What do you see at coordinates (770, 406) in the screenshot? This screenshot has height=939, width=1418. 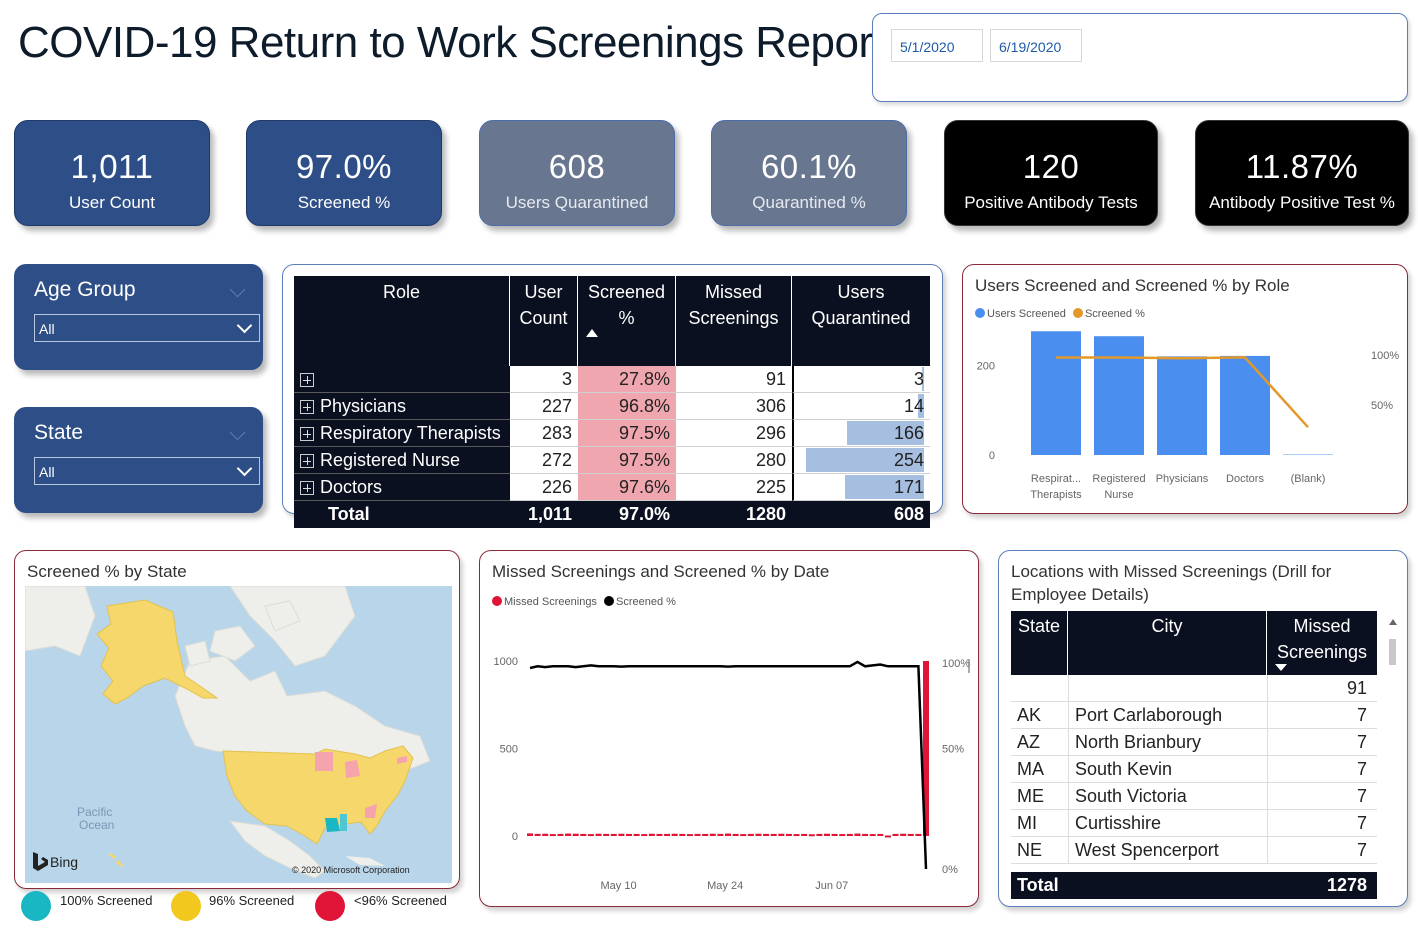 I see `cell-text: 306` at bounding box center [770, 406].